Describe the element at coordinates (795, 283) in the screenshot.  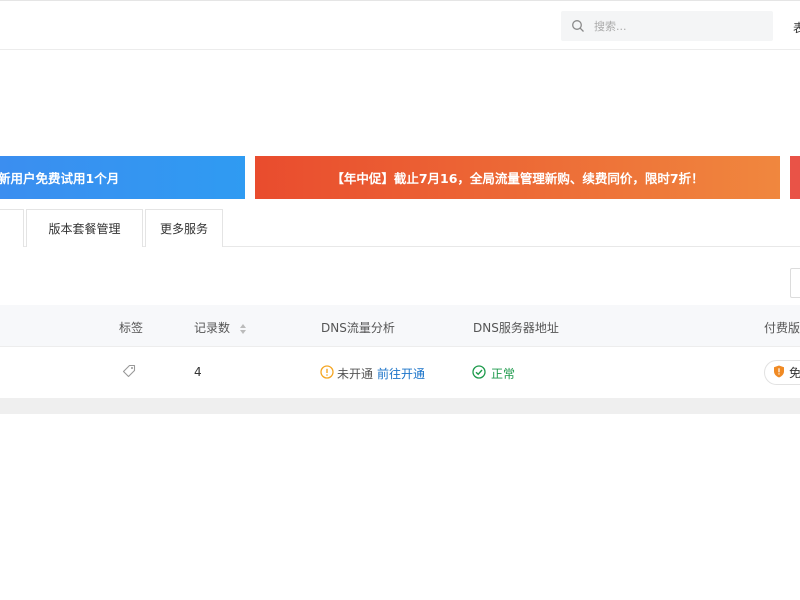
I see `toolbar-button` at that location.